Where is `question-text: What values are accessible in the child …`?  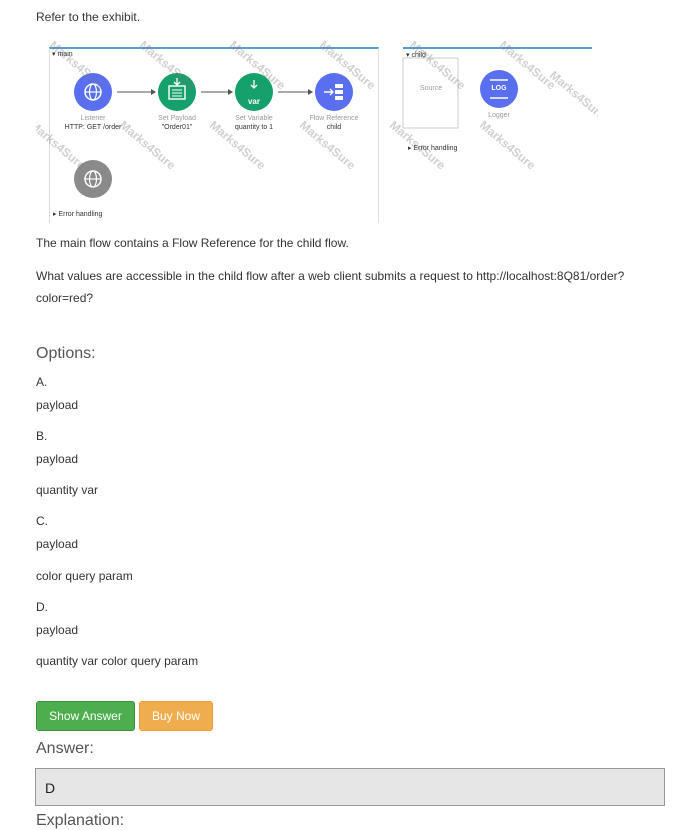
question-text: What values are accessible in the child … is located at coordinates (351, 287).